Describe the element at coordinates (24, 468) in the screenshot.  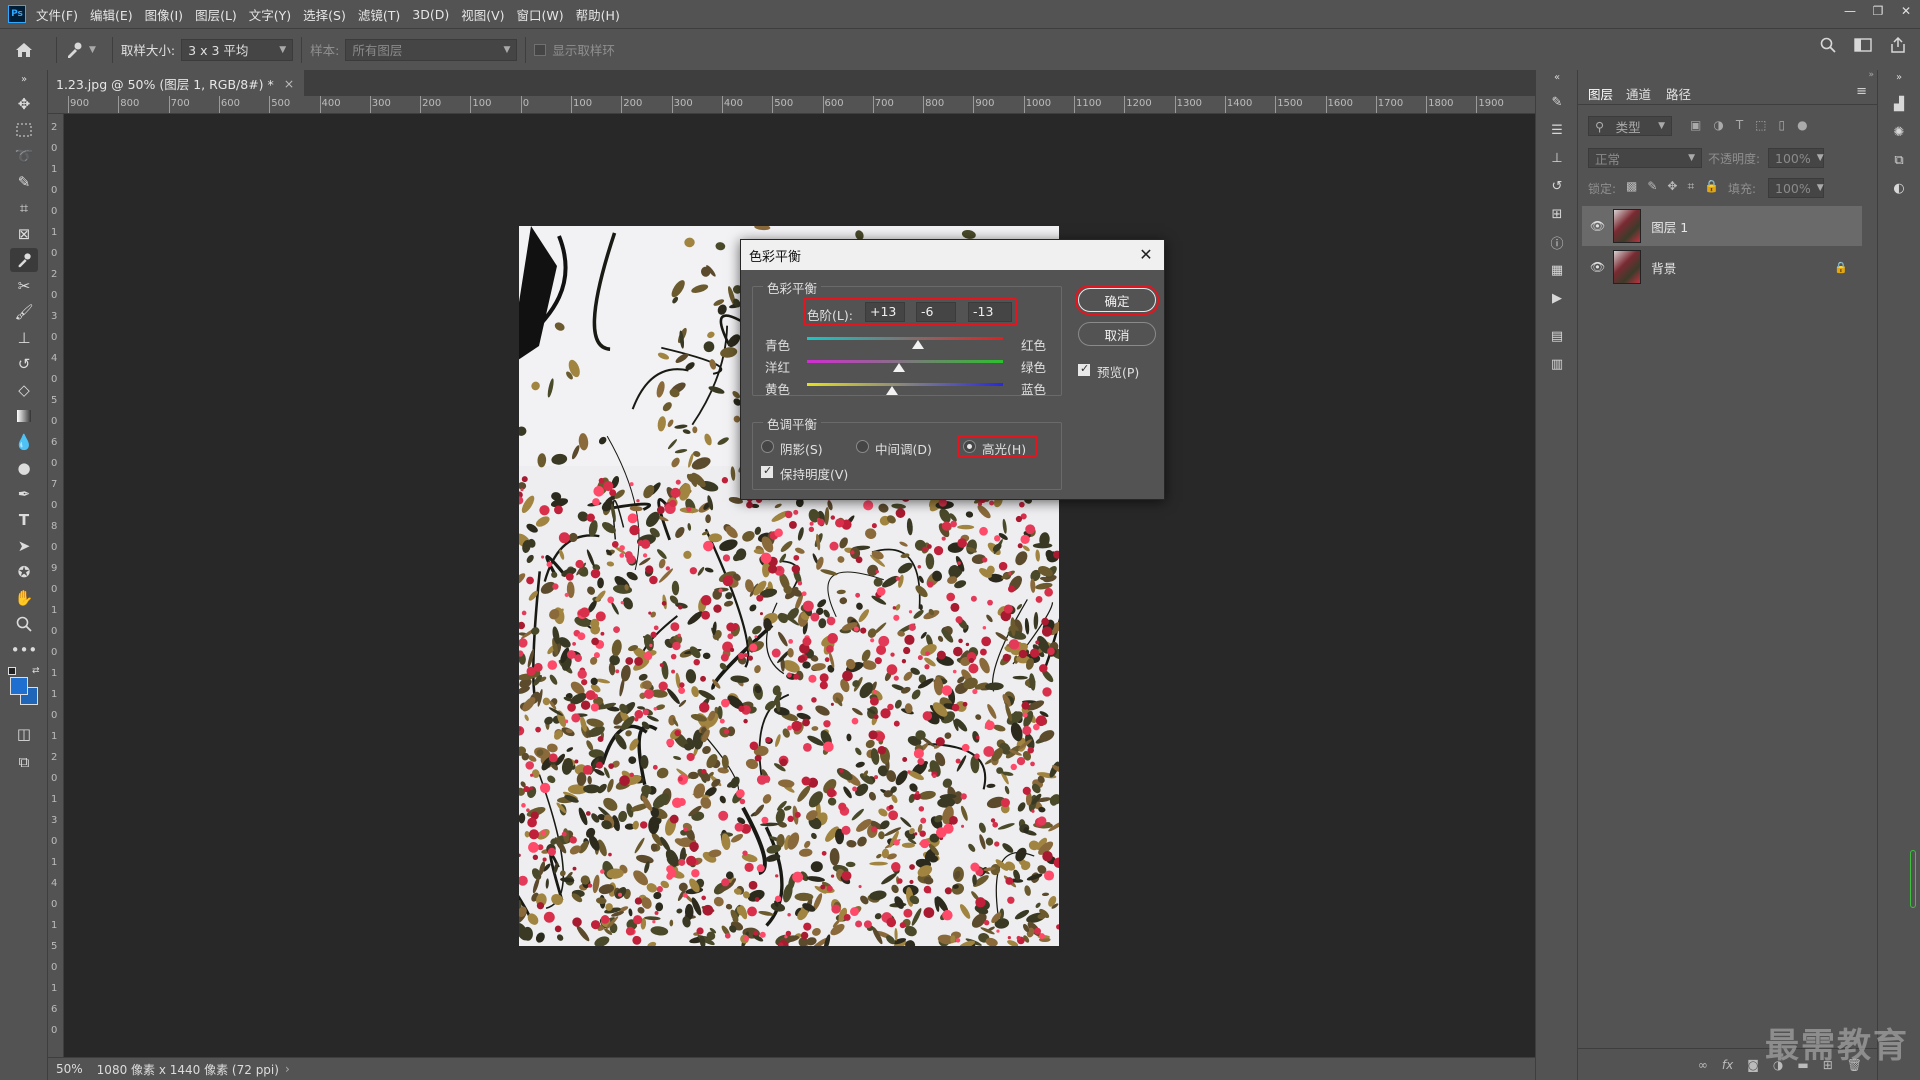
I see `dodge-tool-icon: ●` at that location.